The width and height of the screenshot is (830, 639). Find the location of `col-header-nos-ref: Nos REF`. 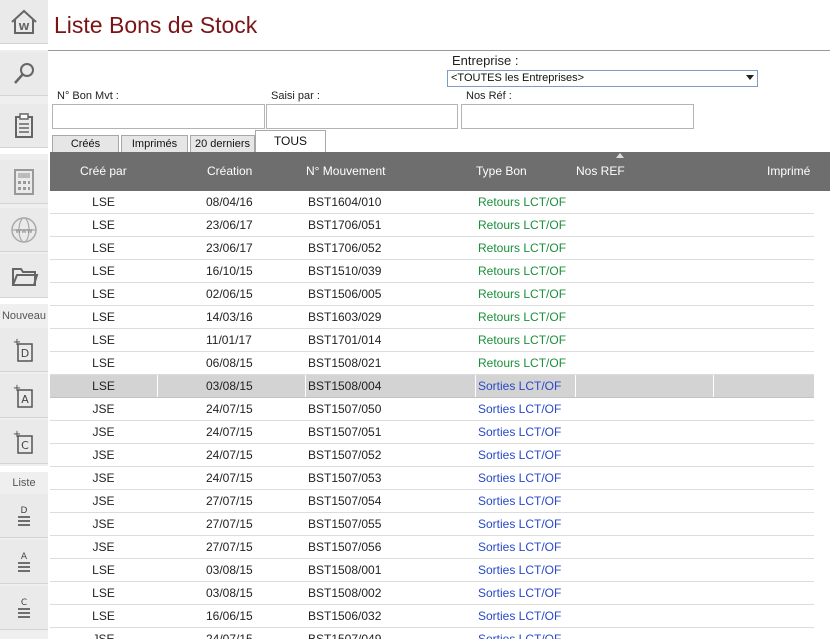

col-header-nos-ref: Nos REF is located at coordinates (600, 171).